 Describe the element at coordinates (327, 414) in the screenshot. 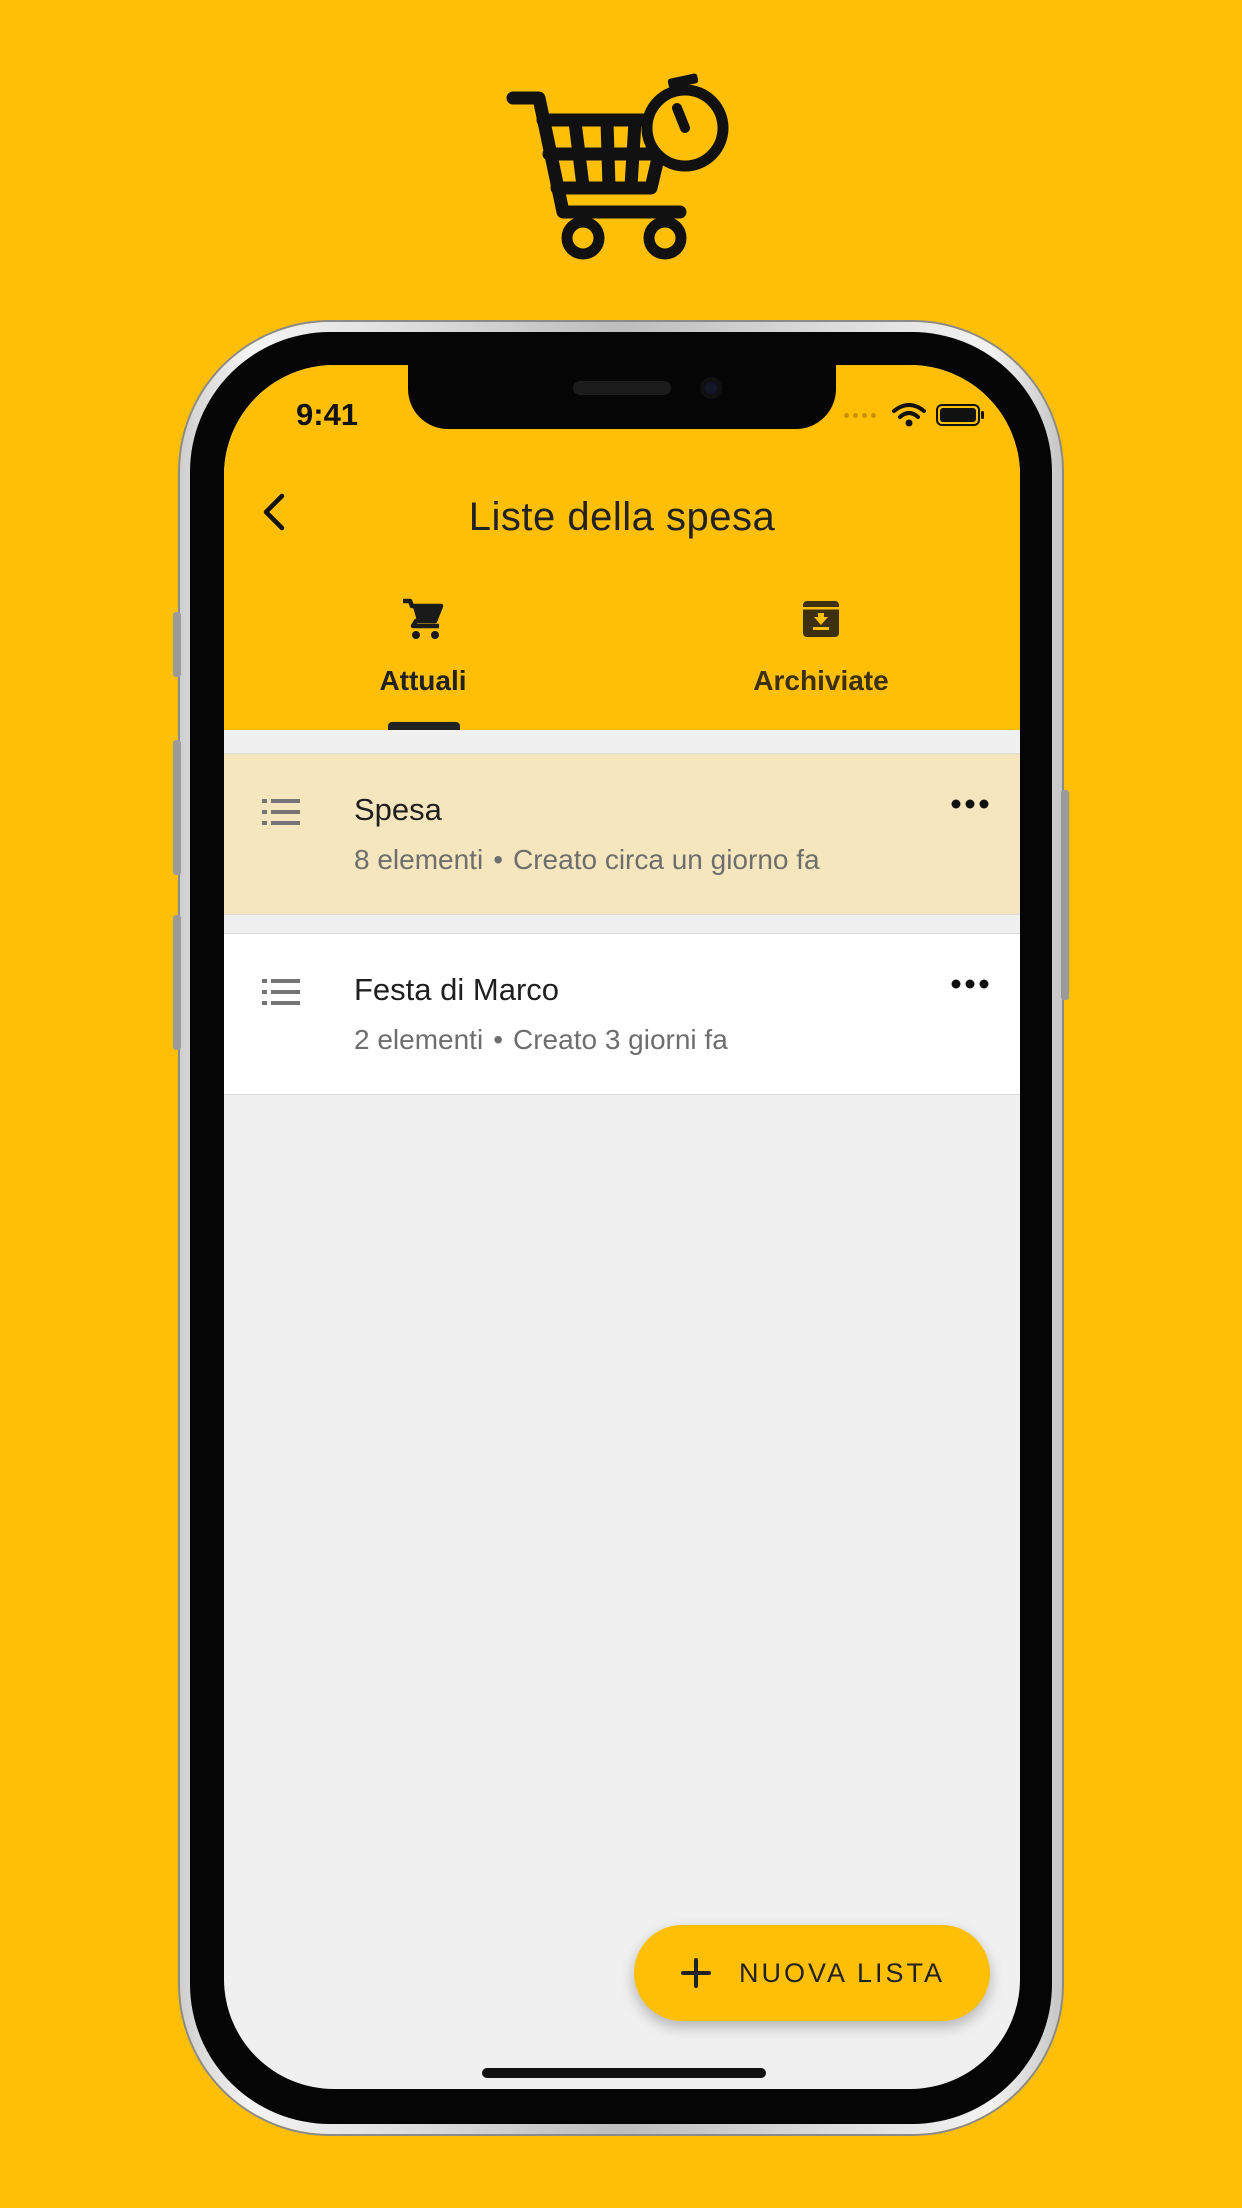

I see `status-time: 9:41` at that location.